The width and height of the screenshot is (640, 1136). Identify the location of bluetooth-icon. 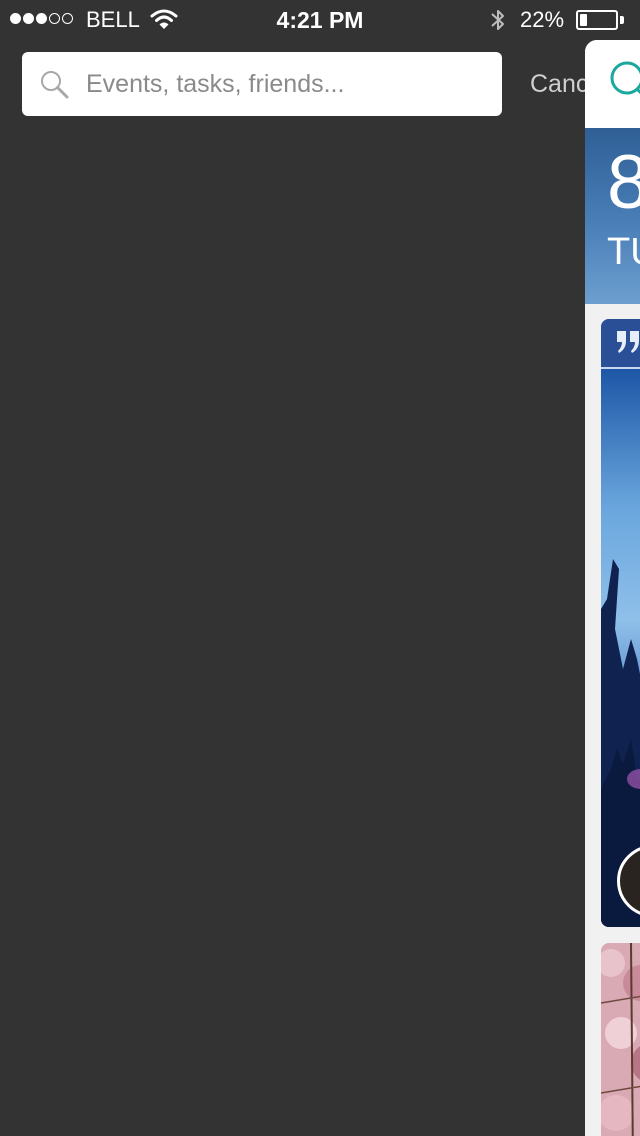
(497, 20).